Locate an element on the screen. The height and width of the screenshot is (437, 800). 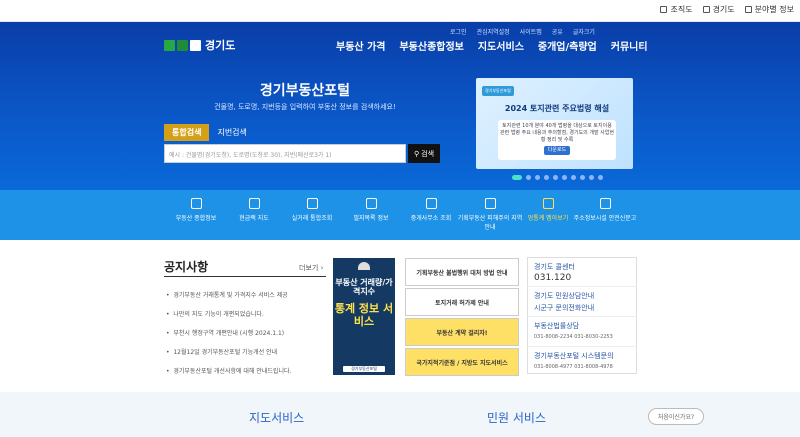
notice-item: • 부천시 행정구역 개편안내 (시행 2024.1.1) is located at coordinates (246, 332).